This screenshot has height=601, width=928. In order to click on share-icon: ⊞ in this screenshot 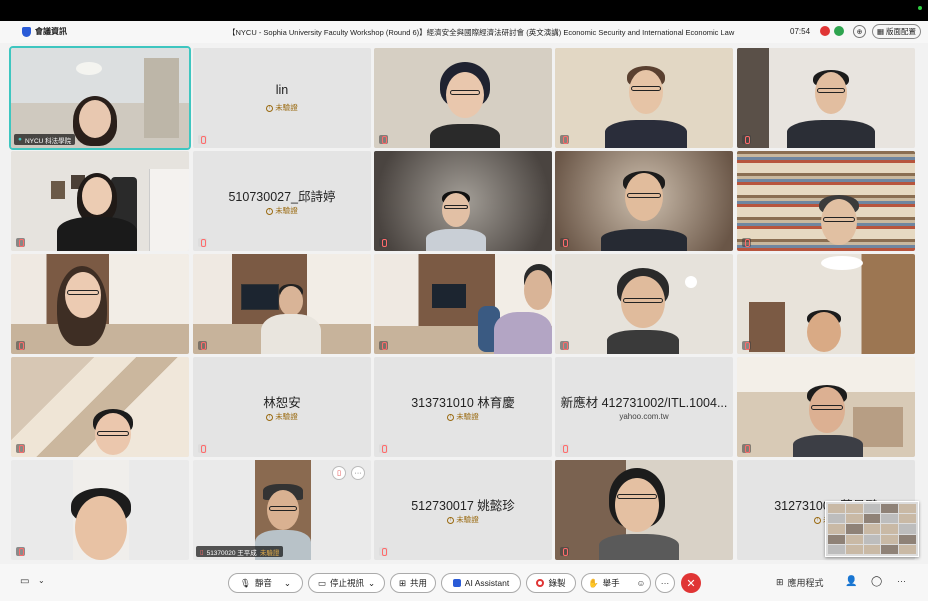, I will do `click(402, 582)`.